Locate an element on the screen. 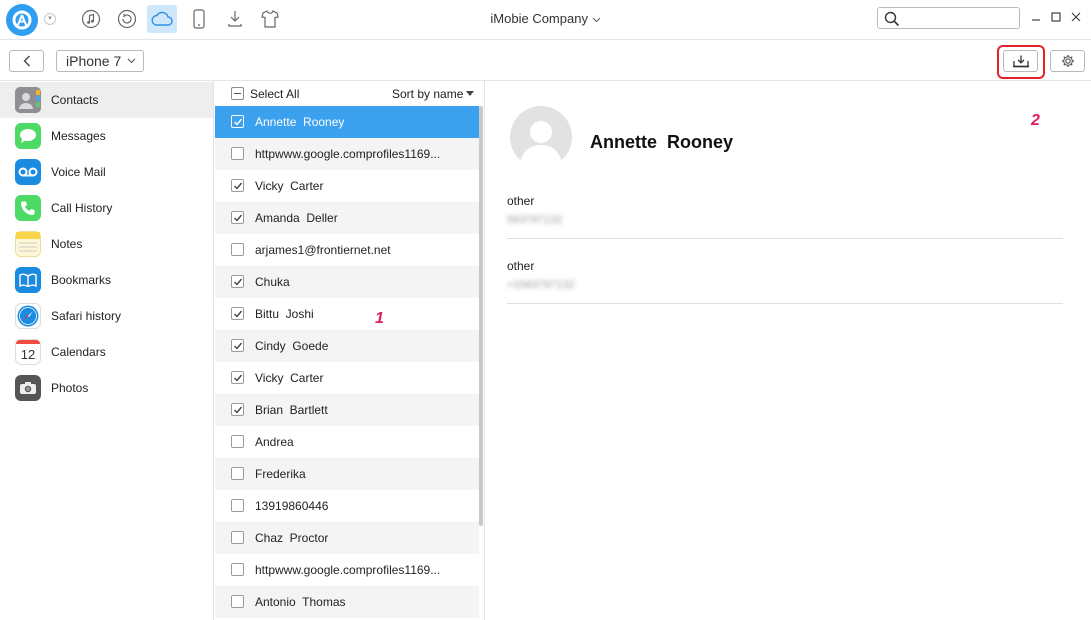 The height and width of the screenshot is (620, 1091). anytrans-logo-icon is located at coordinates (22, 20).